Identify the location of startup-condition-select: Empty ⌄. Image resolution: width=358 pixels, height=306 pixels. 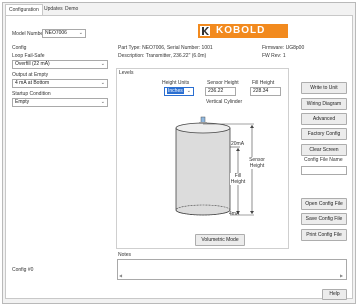
(60, 102).